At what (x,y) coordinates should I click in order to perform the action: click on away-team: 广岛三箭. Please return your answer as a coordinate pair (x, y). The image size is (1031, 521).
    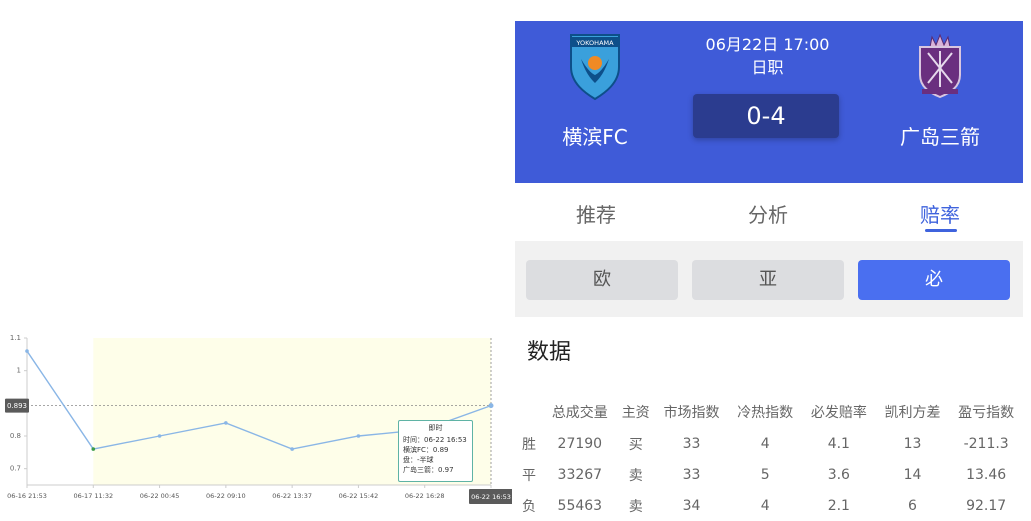
    Looking at the image, I should click on (940, 90).